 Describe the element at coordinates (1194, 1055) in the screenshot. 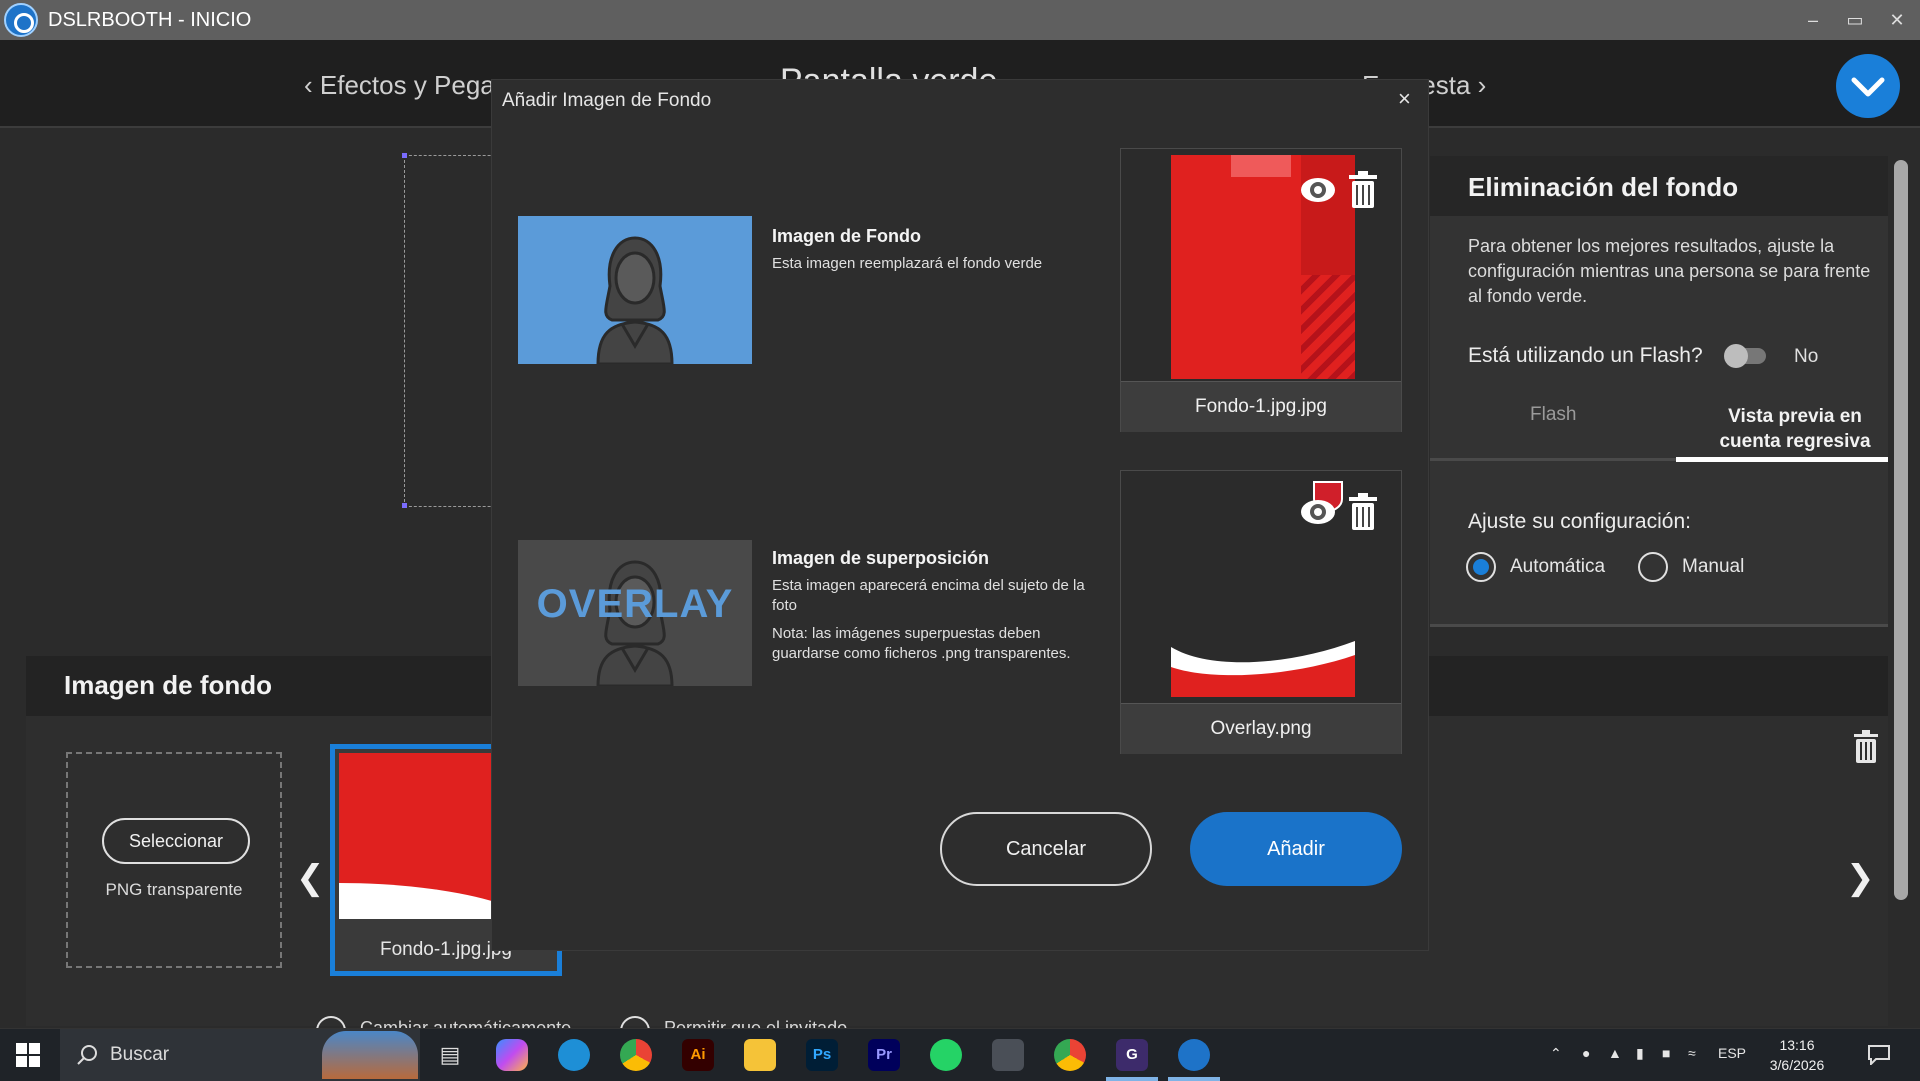

I see `dslrbooth-taskbar-icon` at that location.